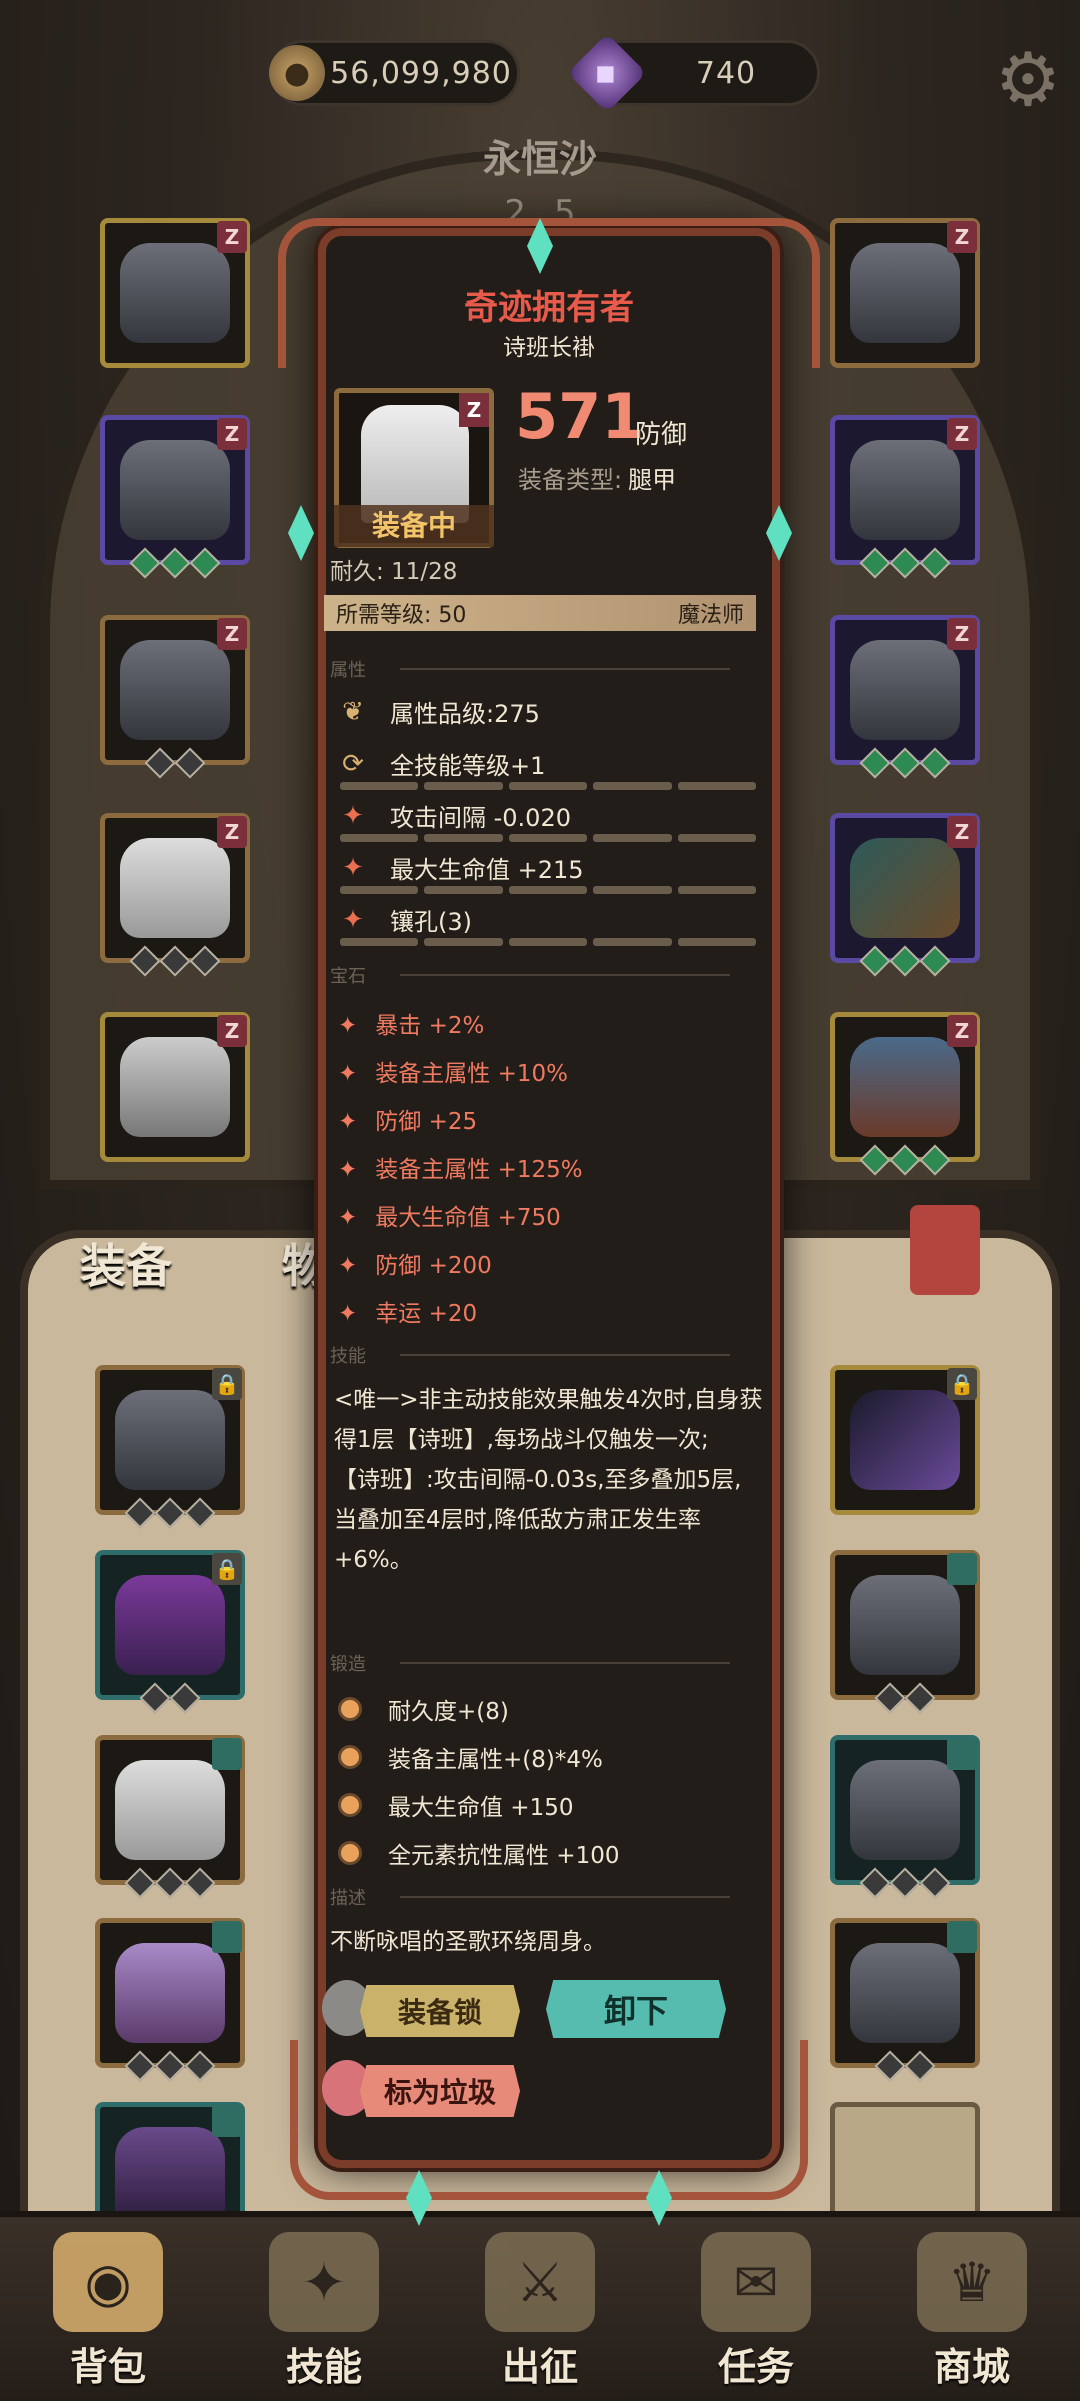  What do you see at coordinates (323, 2367) in the screenshot?
I see `nav-skills-label: 技能` at bounding box center [323, 2367].